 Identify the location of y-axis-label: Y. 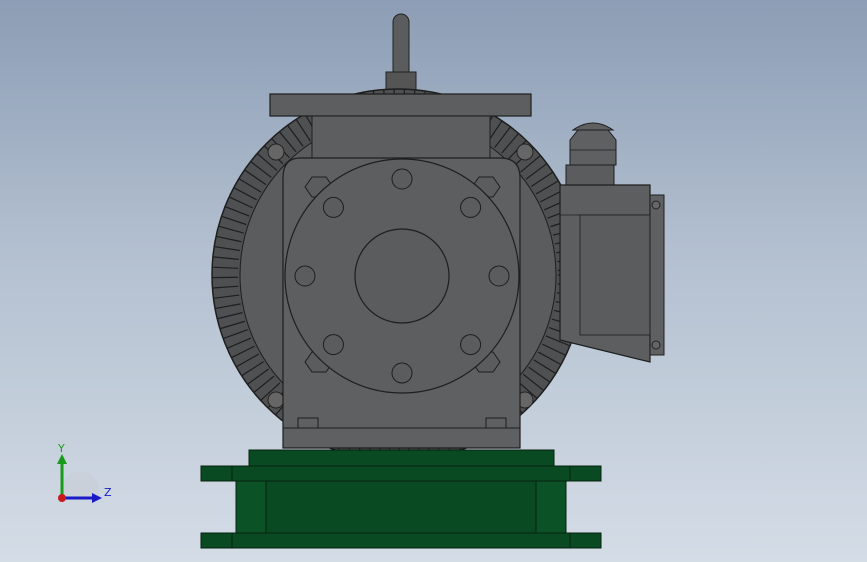
(61, 448).